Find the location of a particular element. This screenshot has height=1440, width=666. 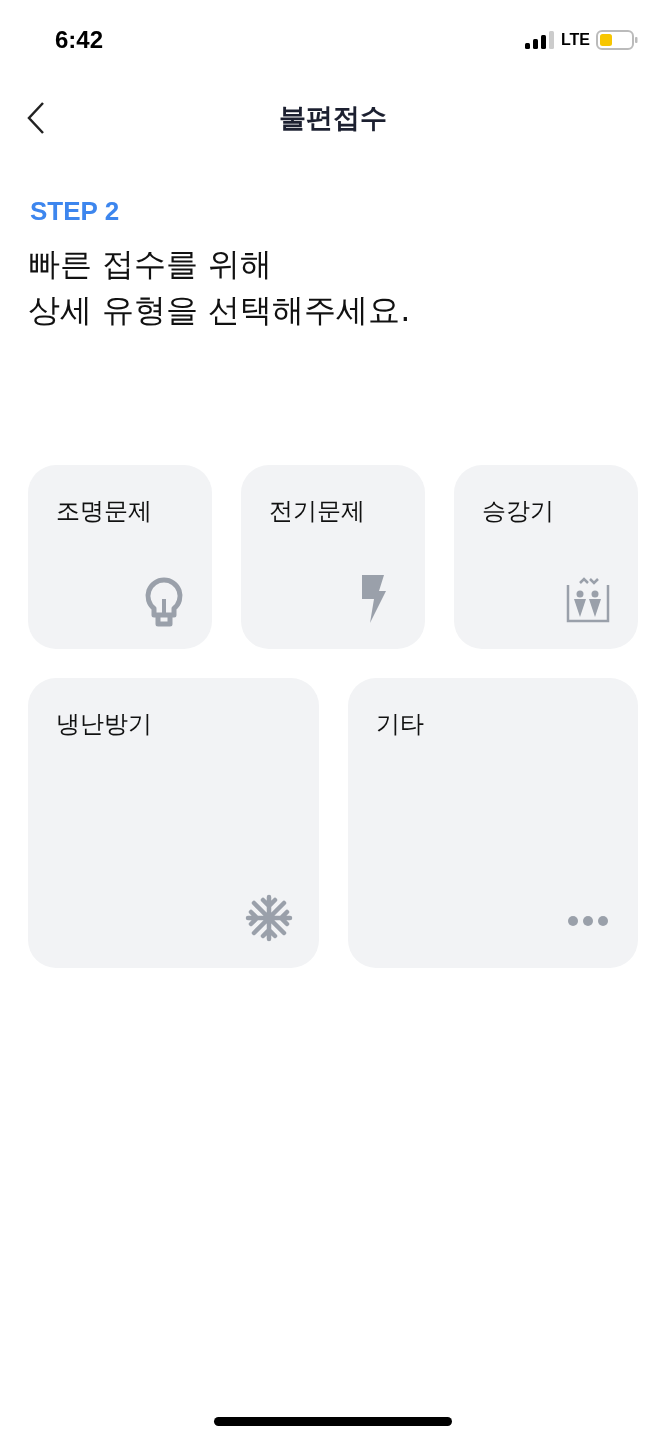

lightning-icon is located at coordinates (374, 599).